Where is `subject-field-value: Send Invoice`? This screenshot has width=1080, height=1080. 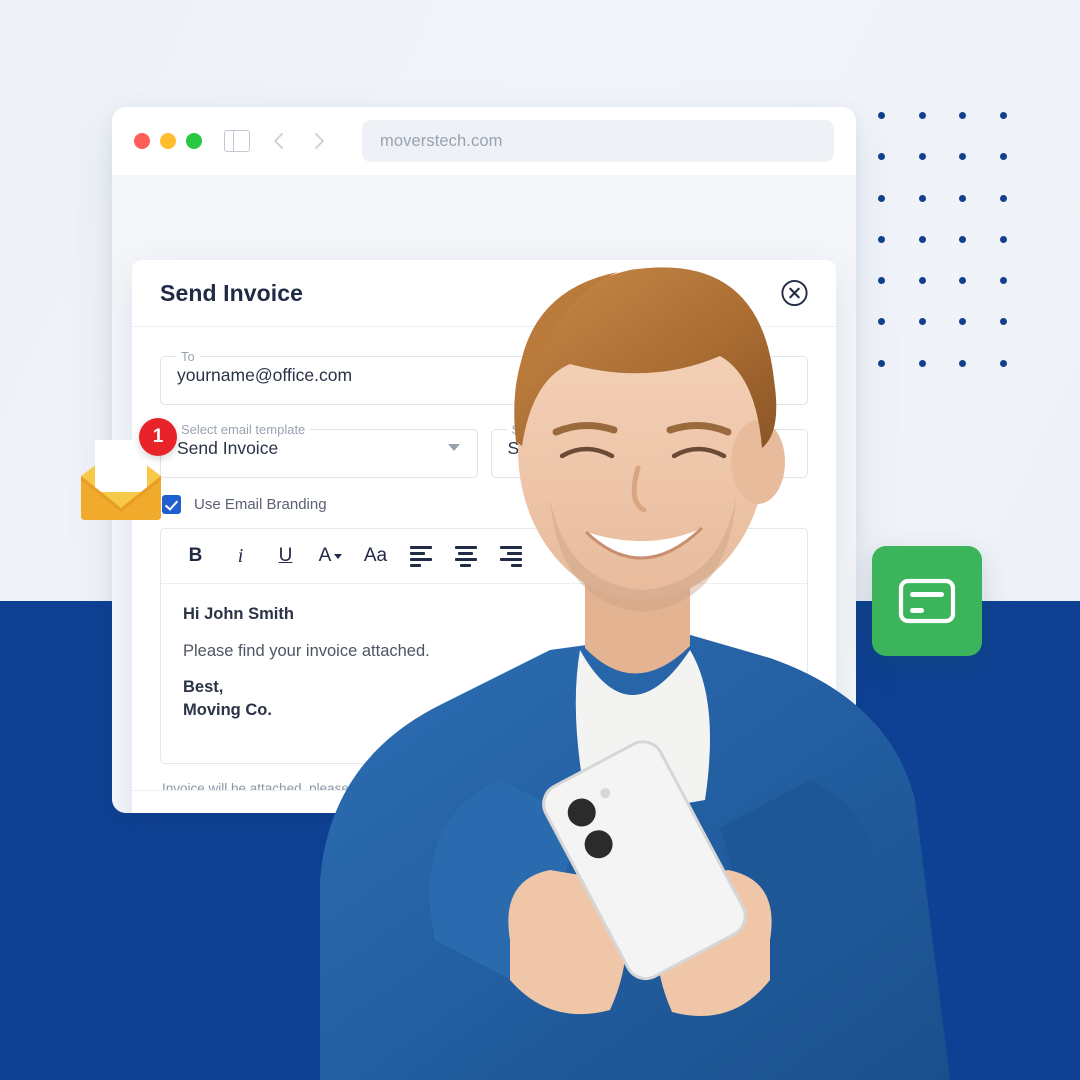
subject-field-value: Send Invoice is located at coordinates (558, 448).